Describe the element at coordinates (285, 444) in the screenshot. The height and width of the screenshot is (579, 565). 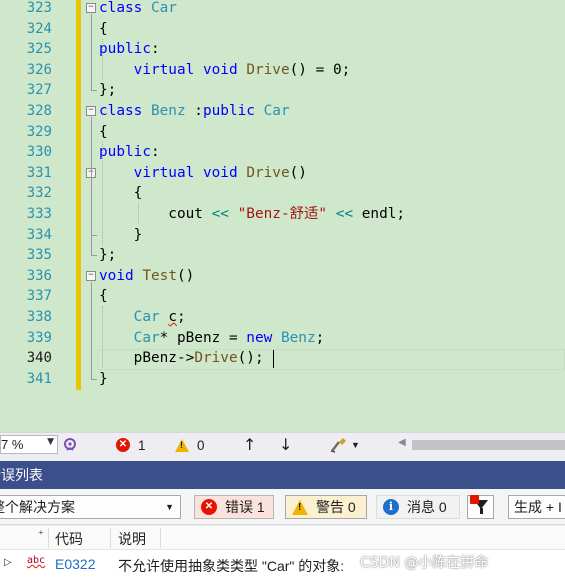
I see `next-issue-button: ↓` at that location.